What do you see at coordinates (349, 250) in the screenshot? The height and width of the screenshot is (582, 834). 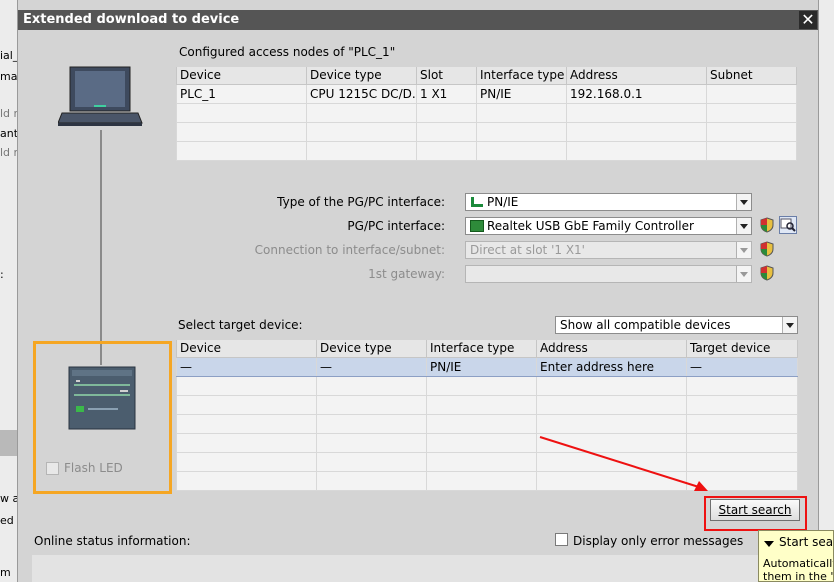 I see `connection-label: Connection to interface/subnet:` at bounding box center [349, 250].